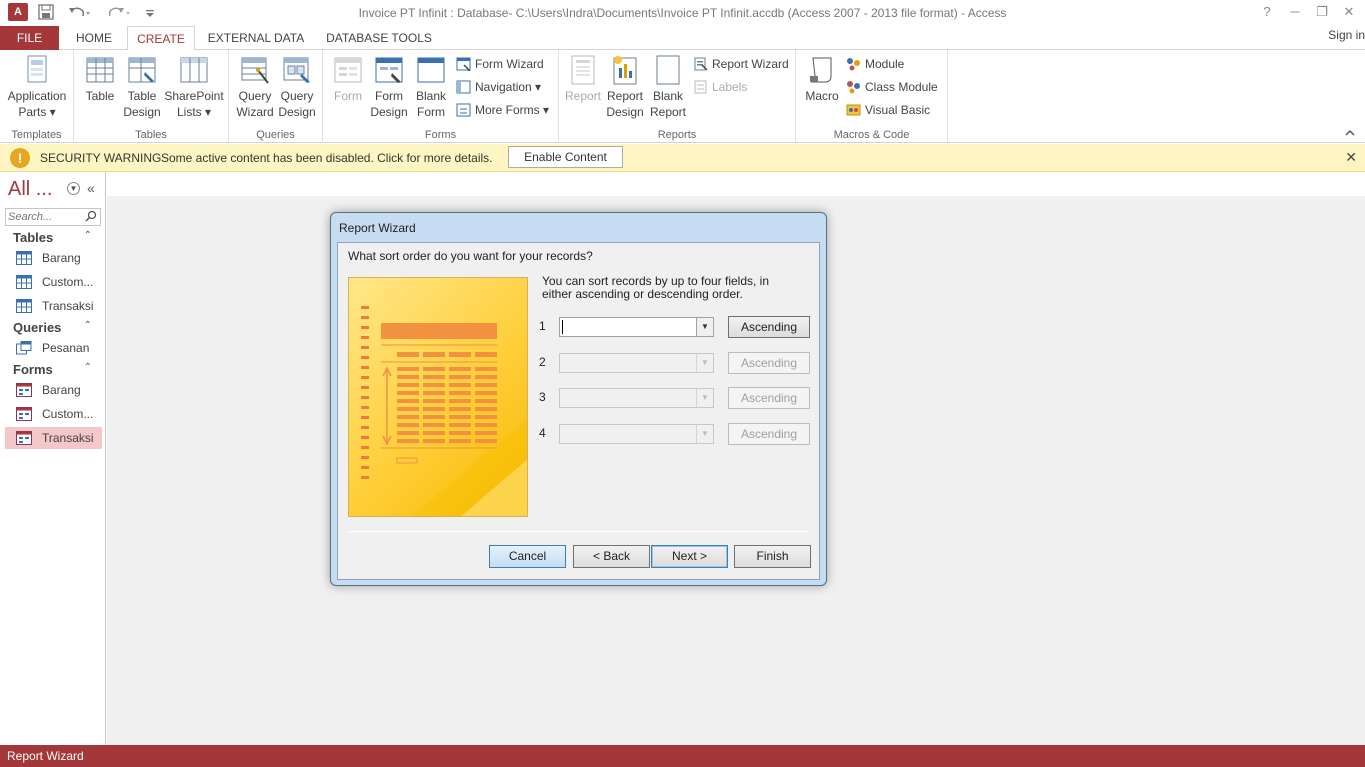 Image resolution: width=1365 pixels, height=767 pixels. I want to click on query-icon, so click(24, 348).